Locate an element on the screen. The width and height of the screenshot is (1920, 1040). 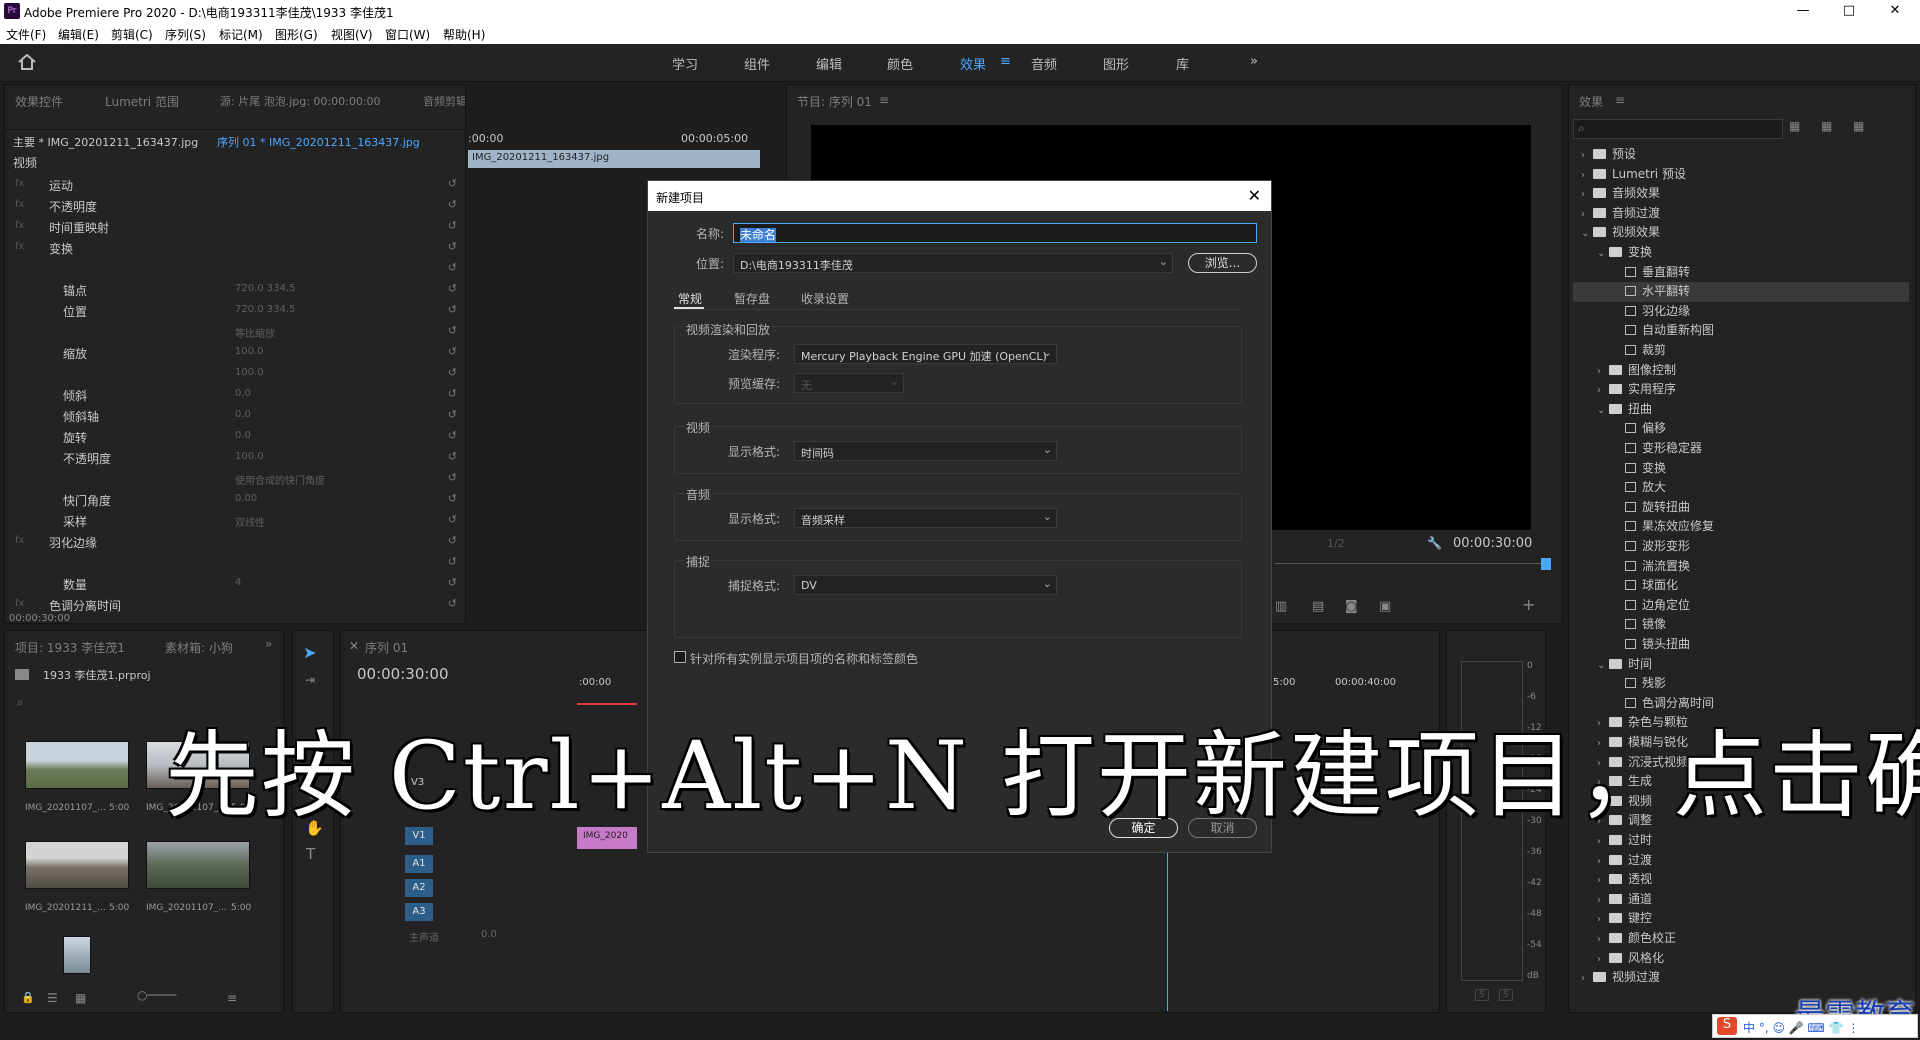
effect-property-row: ↺ is located at coordinates (236, 269).